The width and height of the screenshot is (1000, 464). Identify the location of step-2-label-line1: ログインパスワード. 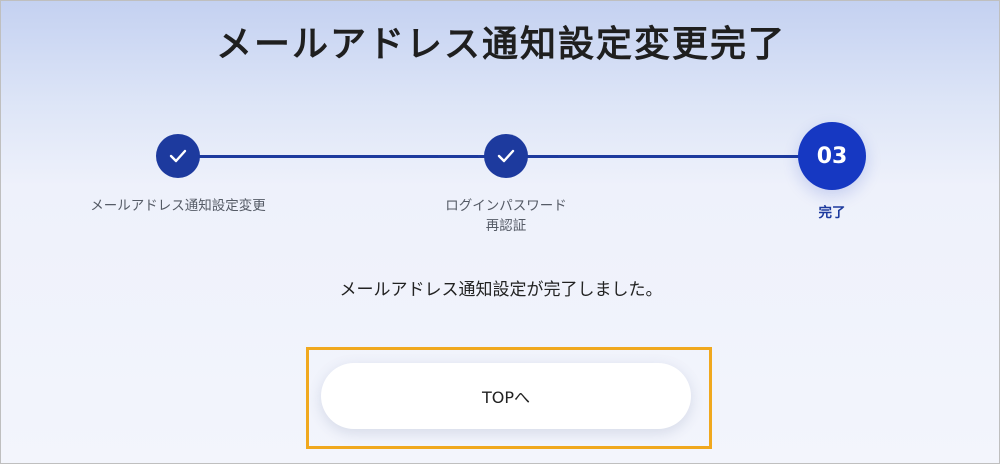
(506, 206).